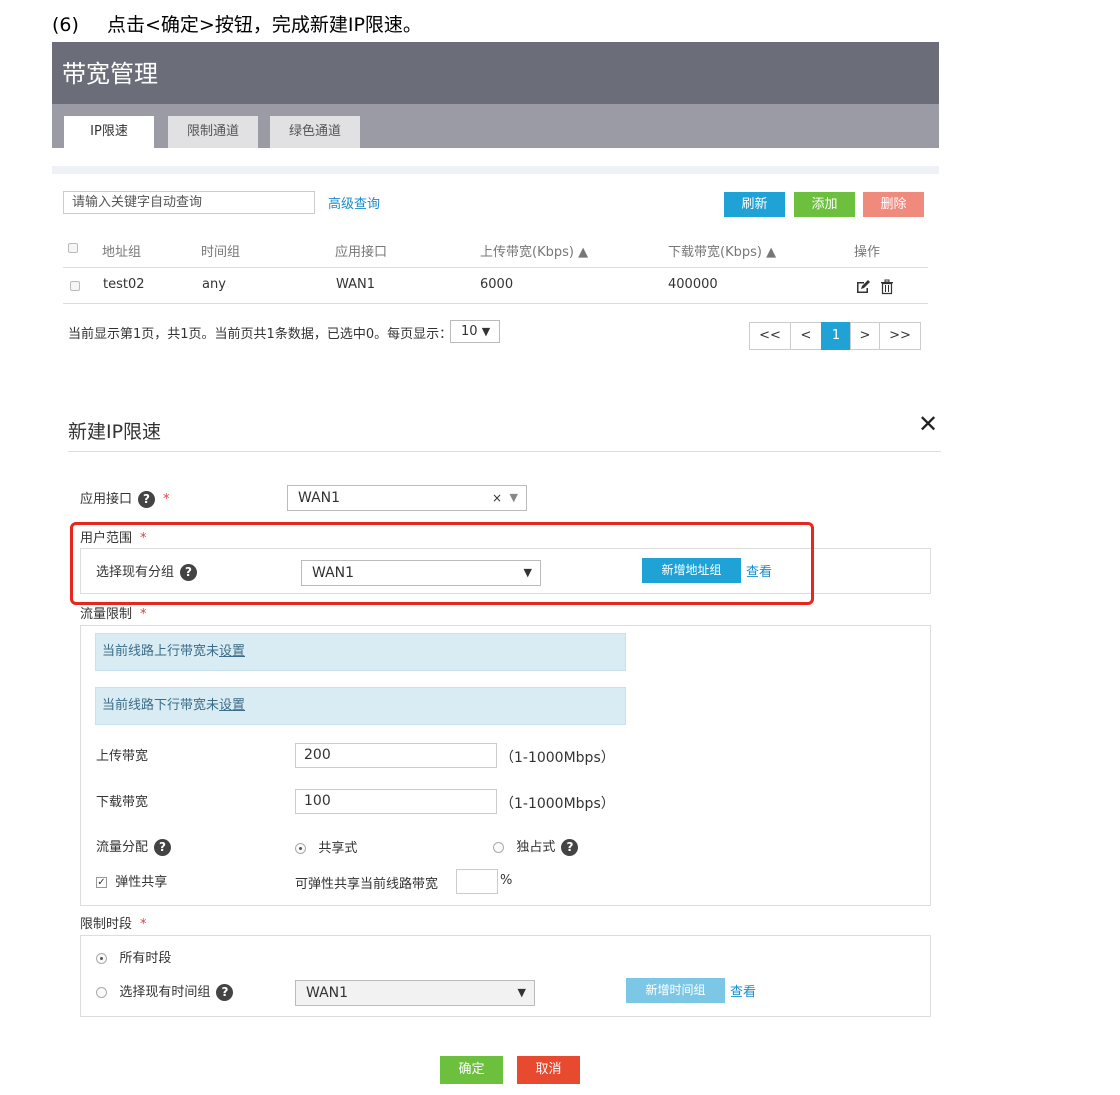 The height and width of the screenshot is (1095, 1120). Describe the element at coordinates (693, 284) in the screenshot. I see `cell-download: 400000` at that location.